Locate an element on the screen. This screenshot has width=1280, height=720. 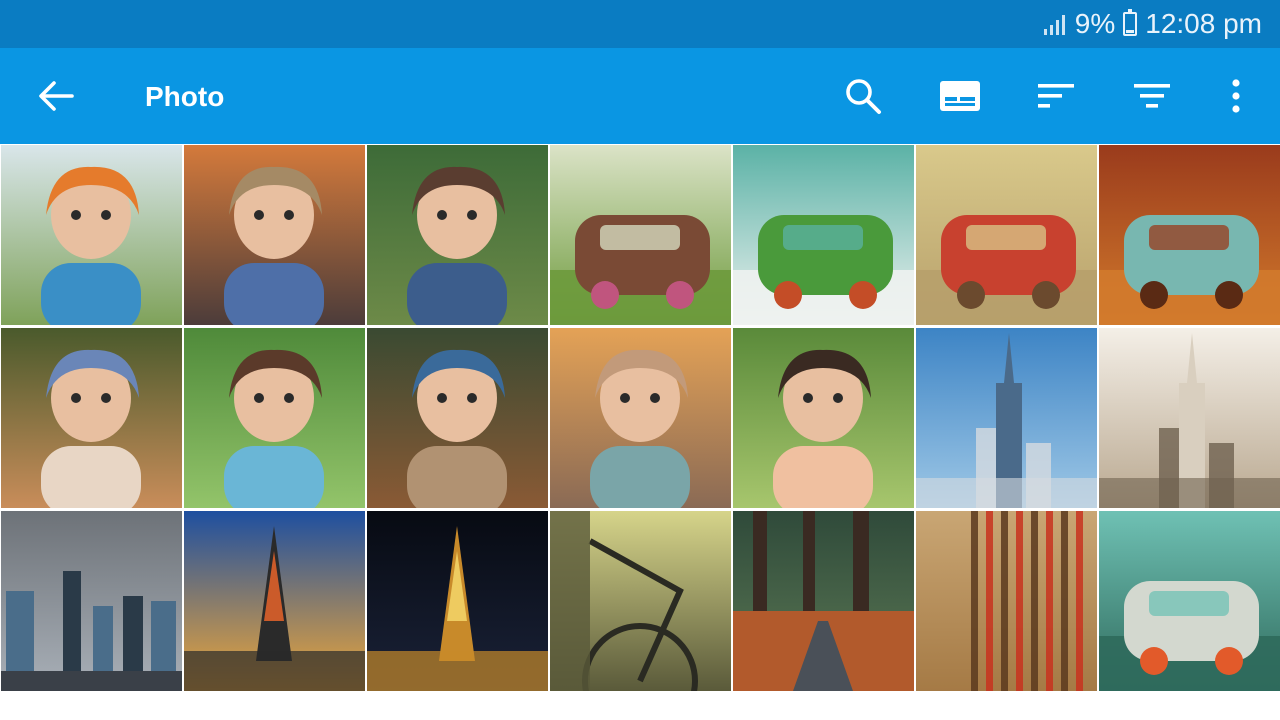
sort-button is located at coordinates (1056, 96).